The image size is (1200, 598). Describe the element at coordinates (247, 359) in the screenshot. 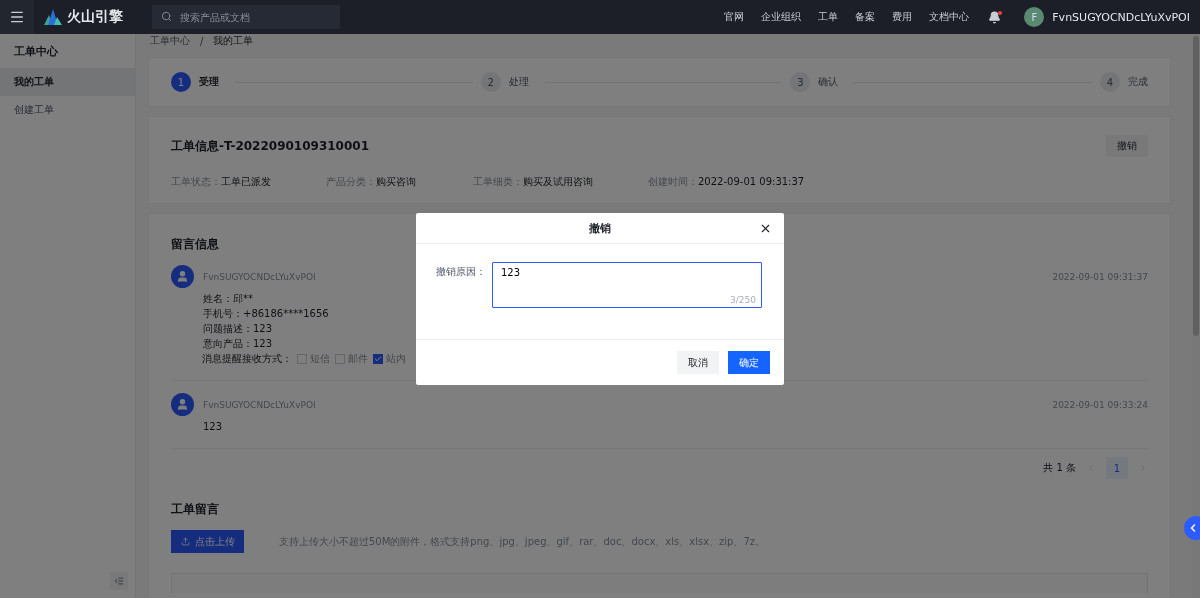

I see `notify-label: 消息提醒接收方式：` at that location.